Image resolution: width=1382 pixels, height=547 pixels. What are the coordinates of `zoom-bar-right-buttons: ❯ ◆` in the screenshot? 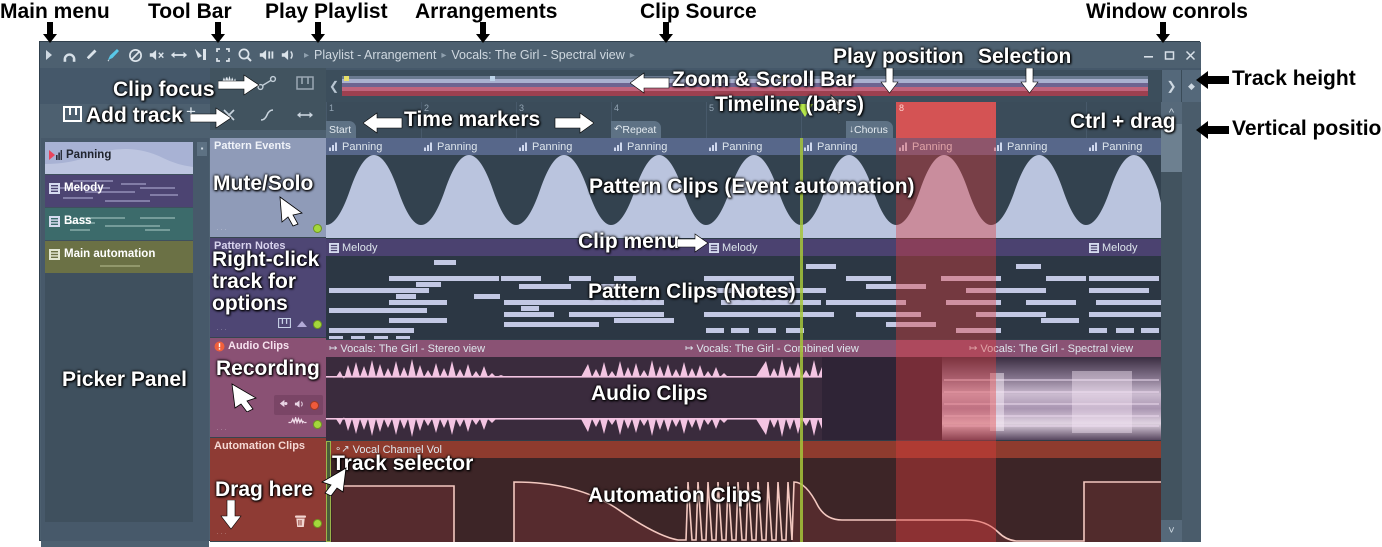 It's located at (1181, 86).